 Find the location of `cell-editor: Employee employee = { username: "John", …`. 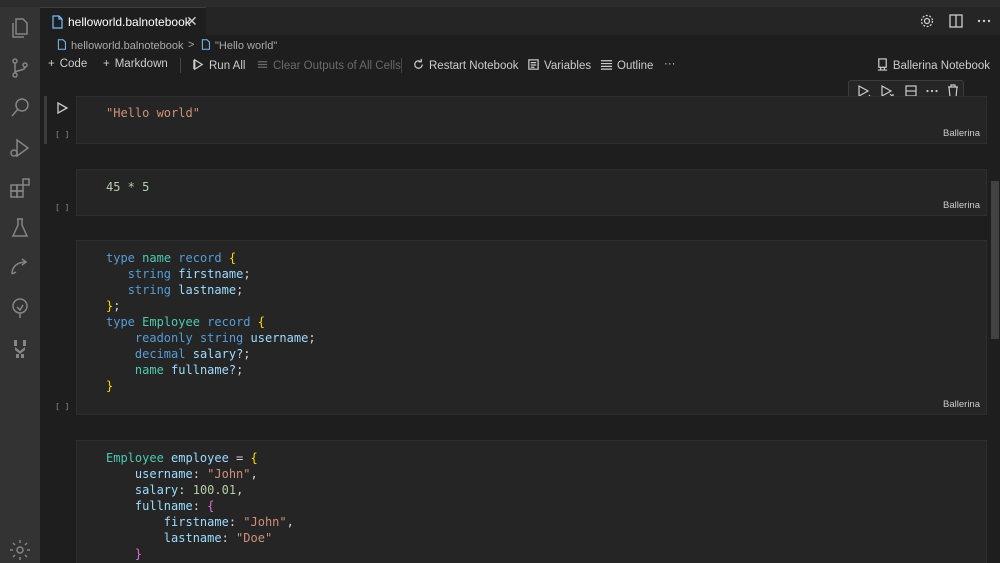

cell-editor: Employee employee = { username: "John", … is located at coordinates (200, 506).